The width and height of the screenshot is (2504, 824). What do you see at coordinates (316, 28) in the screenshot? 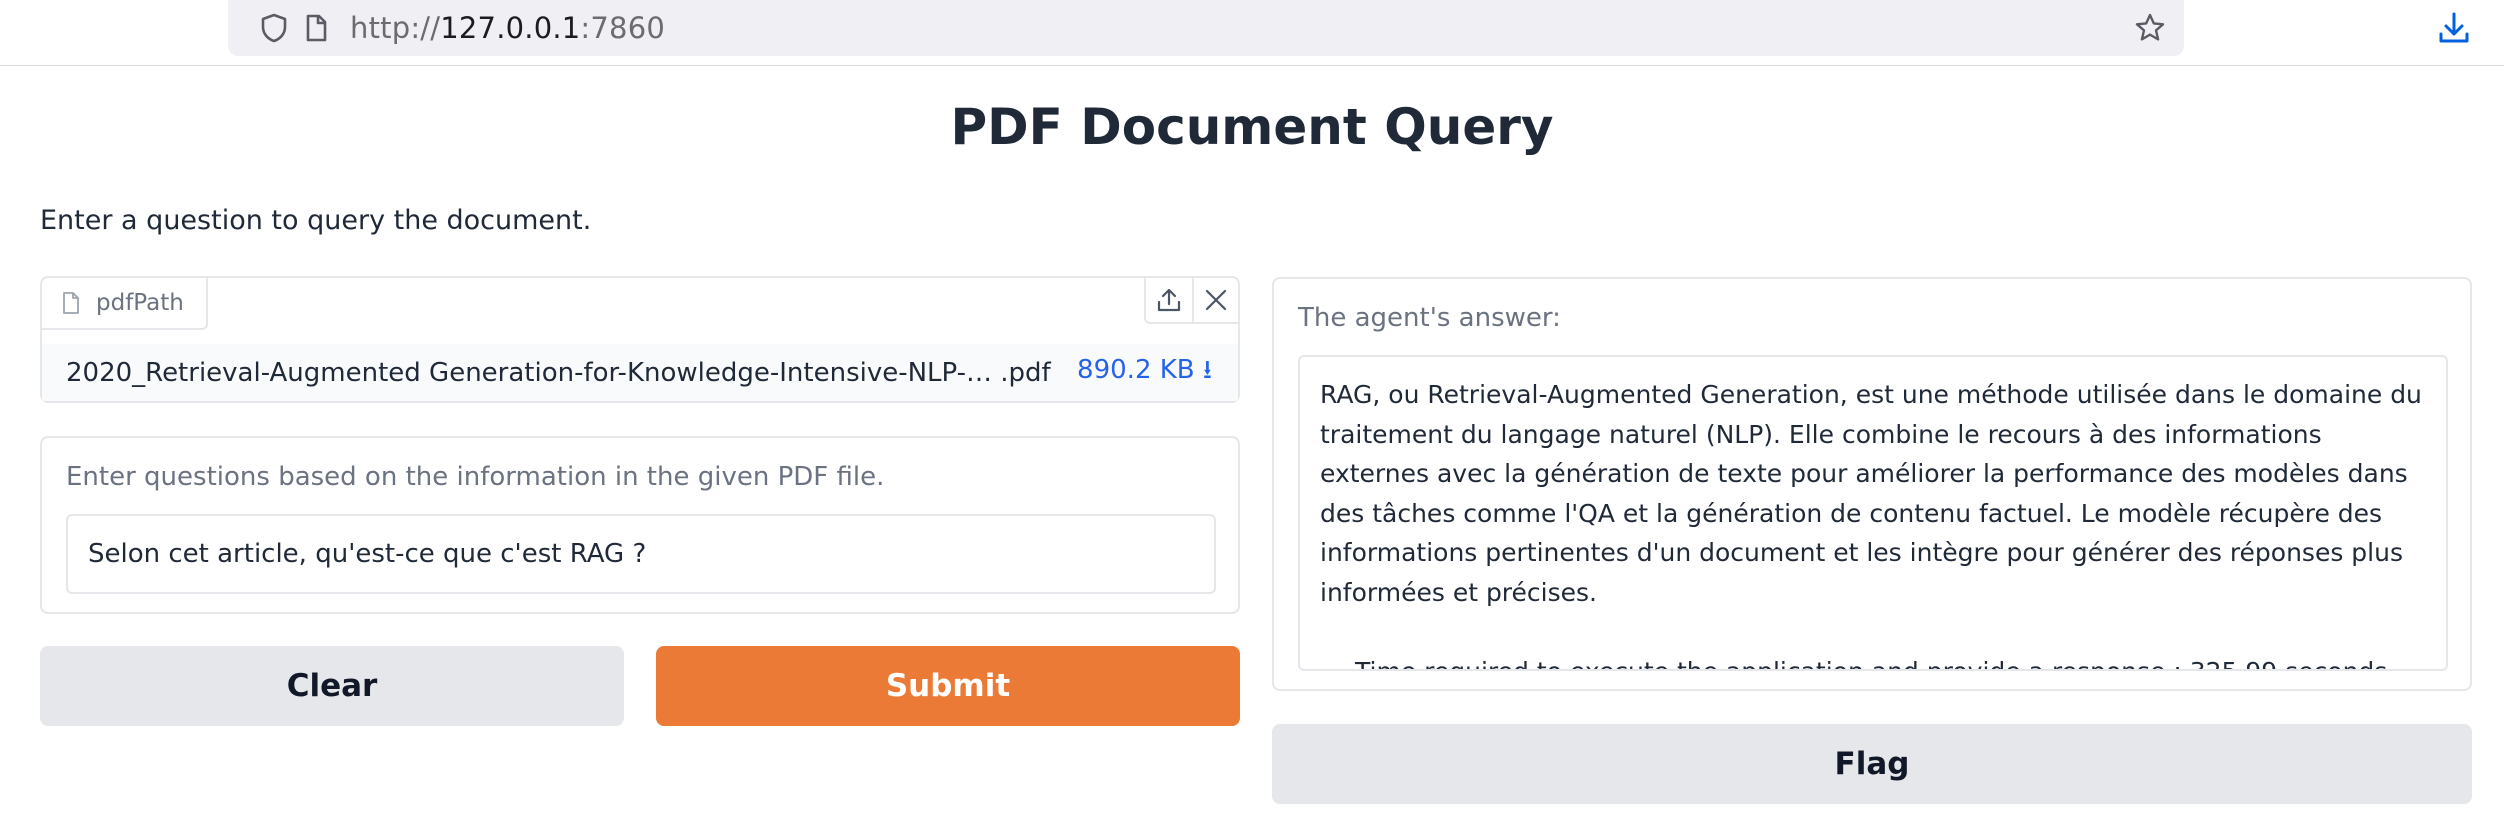
I see `page-icon` at bounding box center [316, 28].